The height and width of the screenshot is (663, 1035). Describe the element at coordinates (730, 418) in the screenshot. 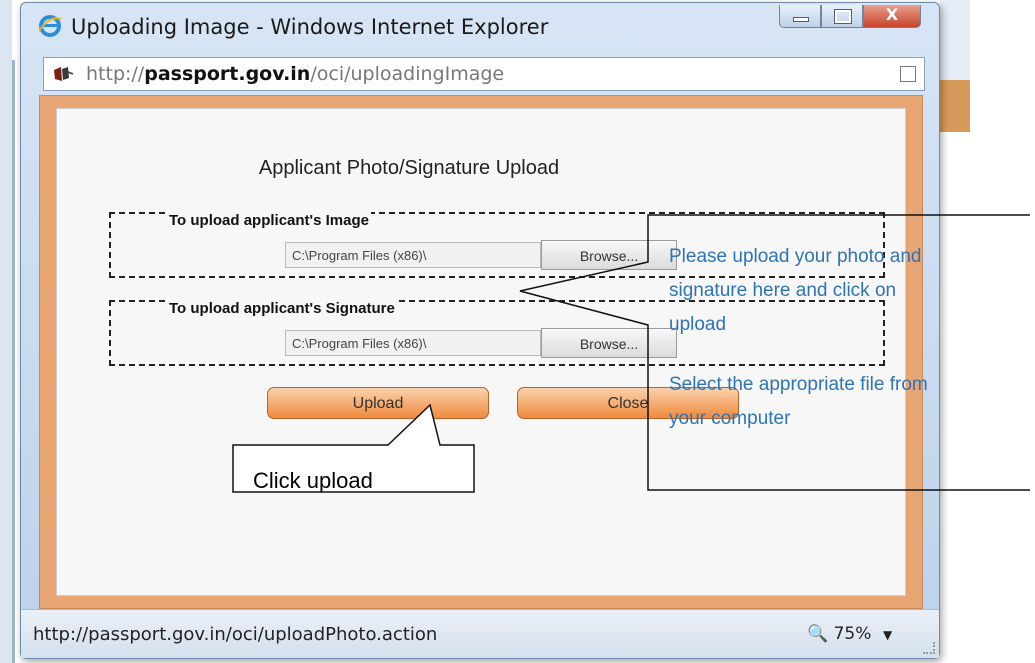

I see `select-note-line-2: your computer` at that location.